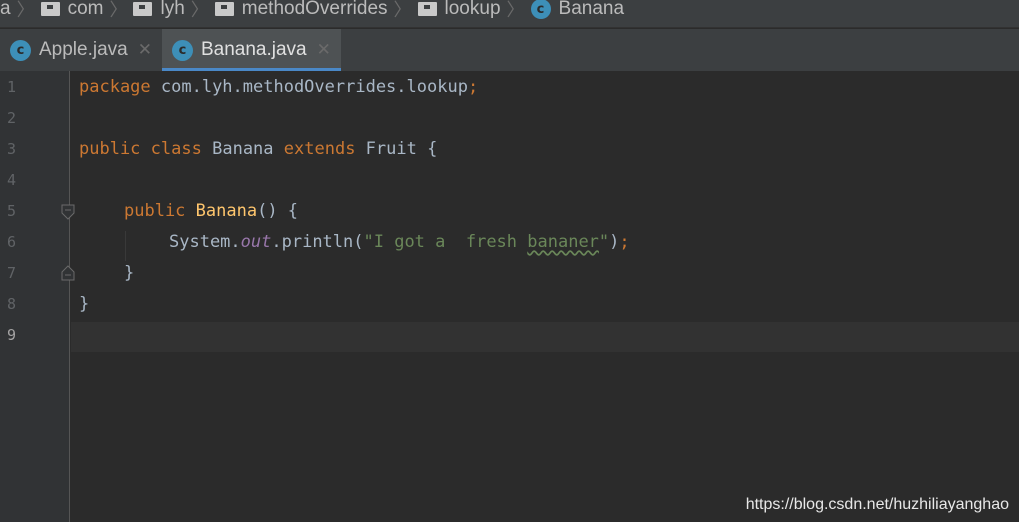 This screenshot has width=1019, height=522. What do you see at coordinates (35, 296) in the screenshot?
I see `line-number-gutter: 1 2 3 4 5 6 7 8 9` at bounding box center [35, 296].